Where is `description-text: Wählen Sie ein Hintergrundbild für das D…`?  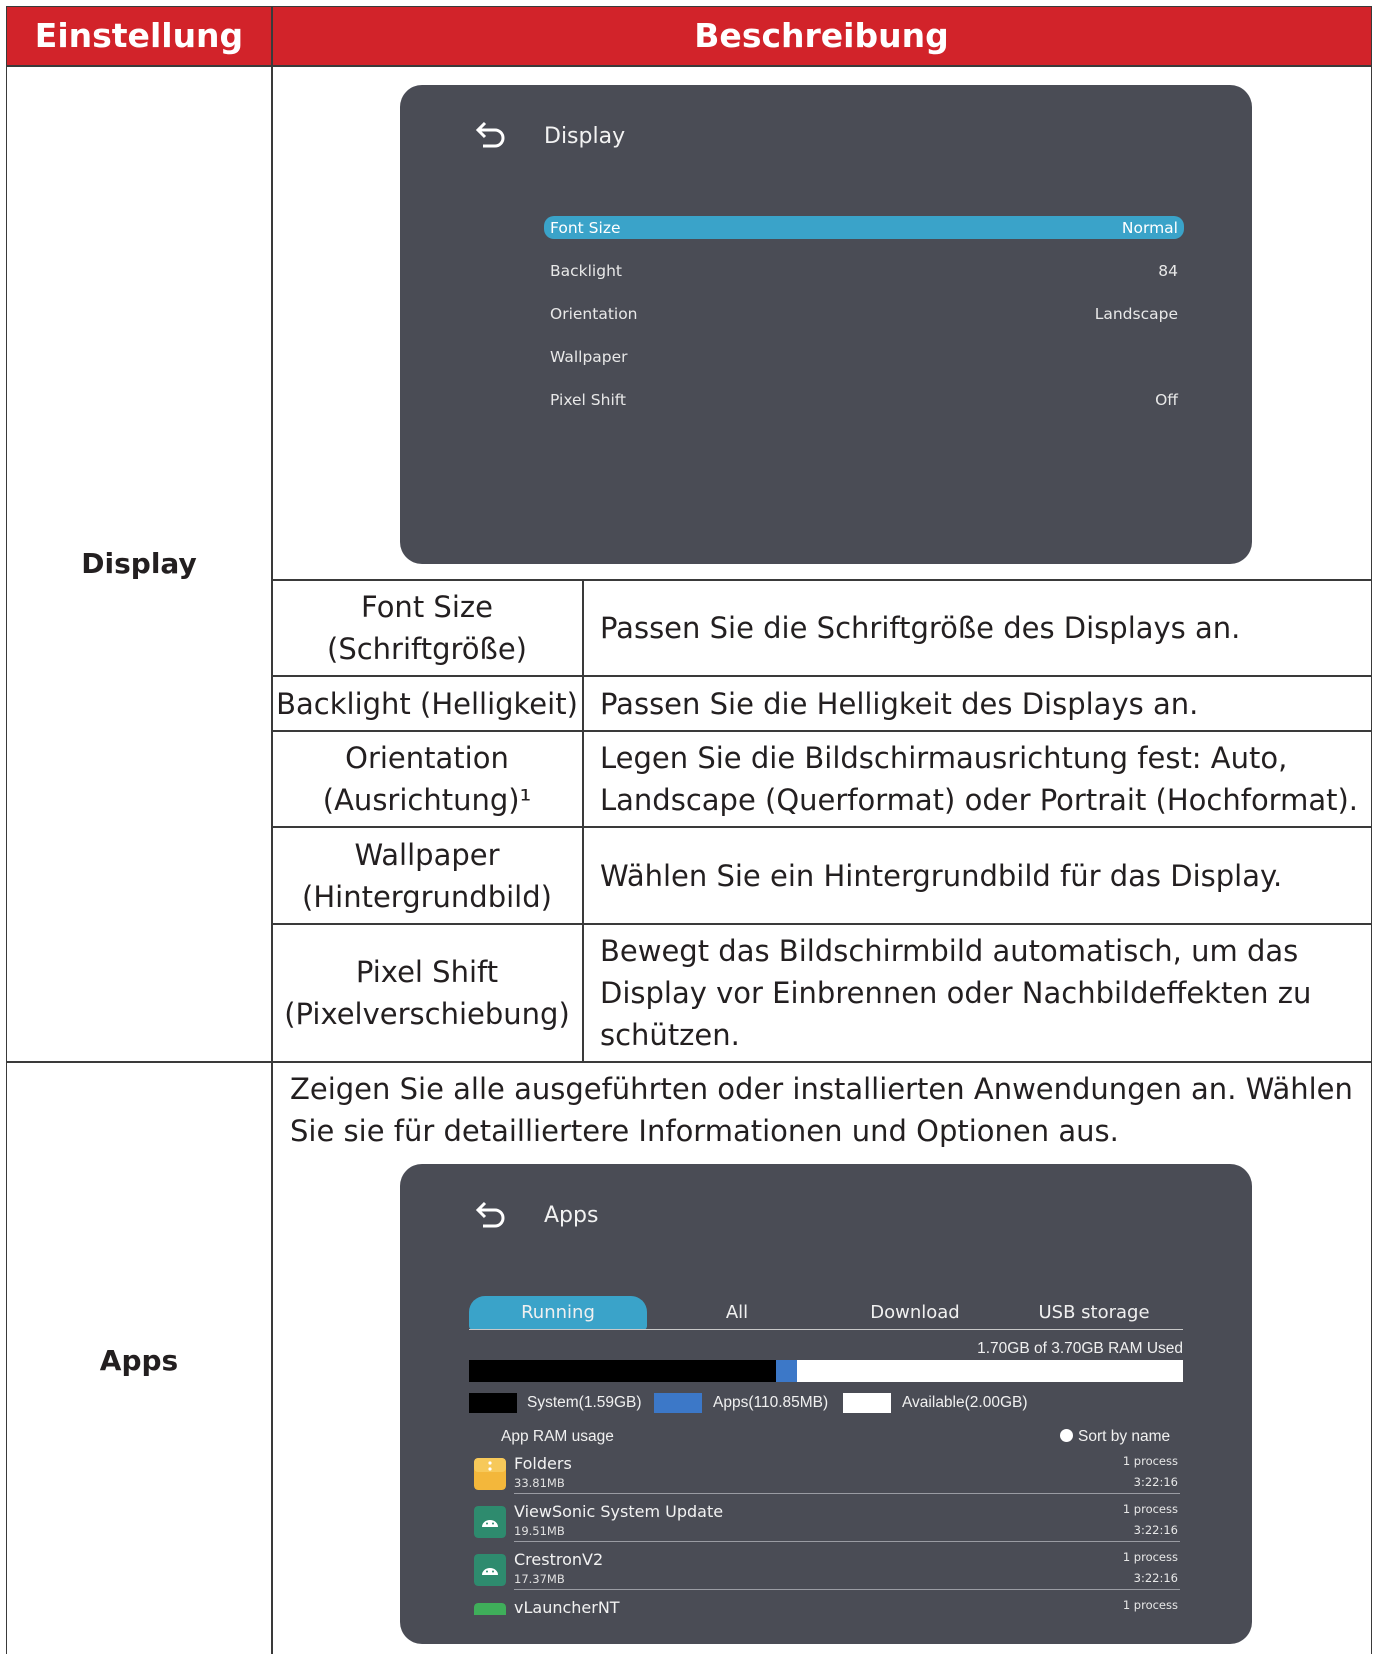
description-text: Wählen Sie ein Hintergrundbild für das D… is located at coordinates (941, 875).